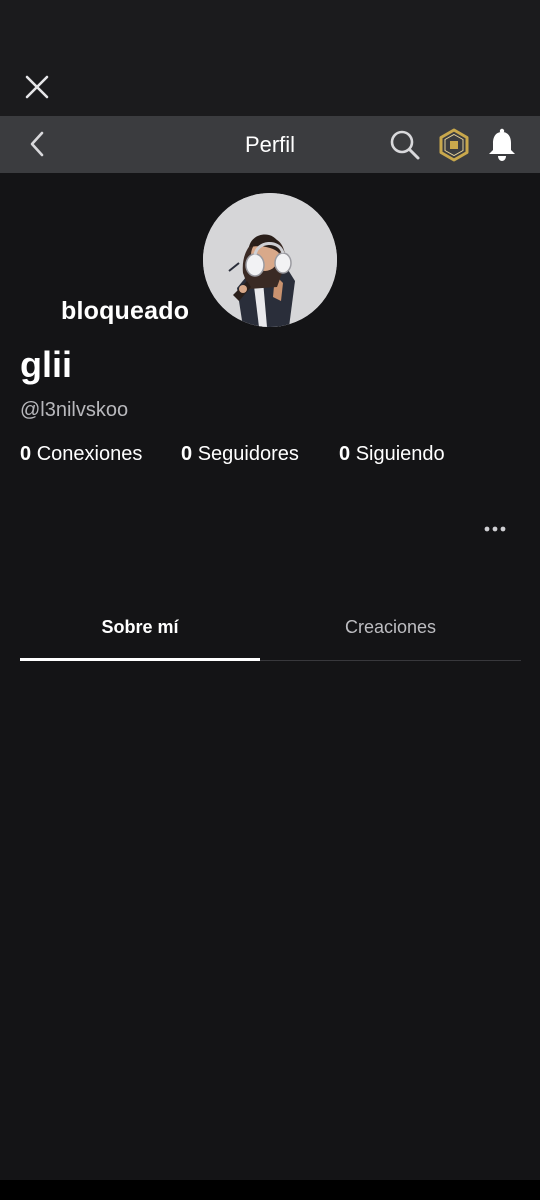 Image resolution: width=540 pixels, height=1200 pixels. Describe the element at coordinates (140, 659) in the screenshot. I see `active-tab-indicator` at that location.